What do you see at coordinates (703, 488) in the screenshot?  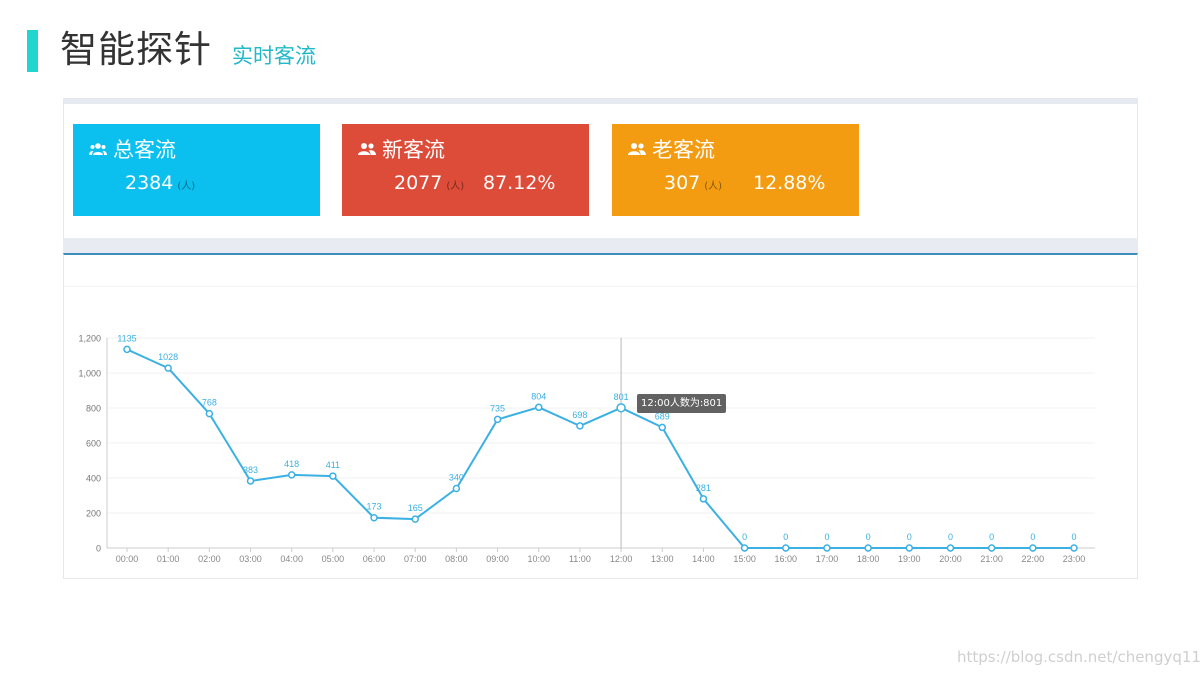 I see `data-label: 281` at bounding box center [703, 488].